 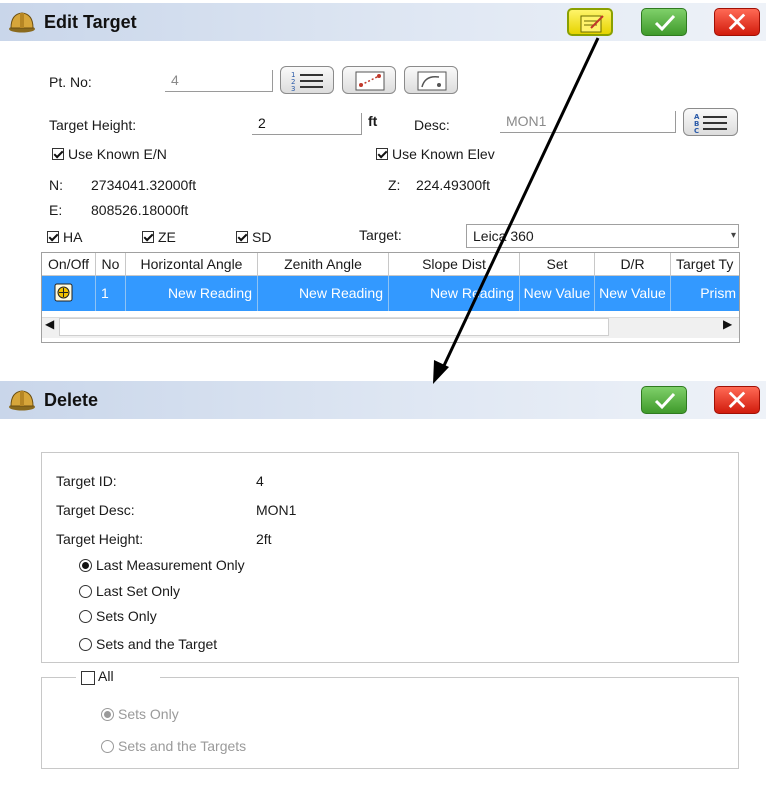 What do you see at coordinates (705, 293) in the screenshot?
I see `cell-target-type: Prism` at bounding box center [705, 293].